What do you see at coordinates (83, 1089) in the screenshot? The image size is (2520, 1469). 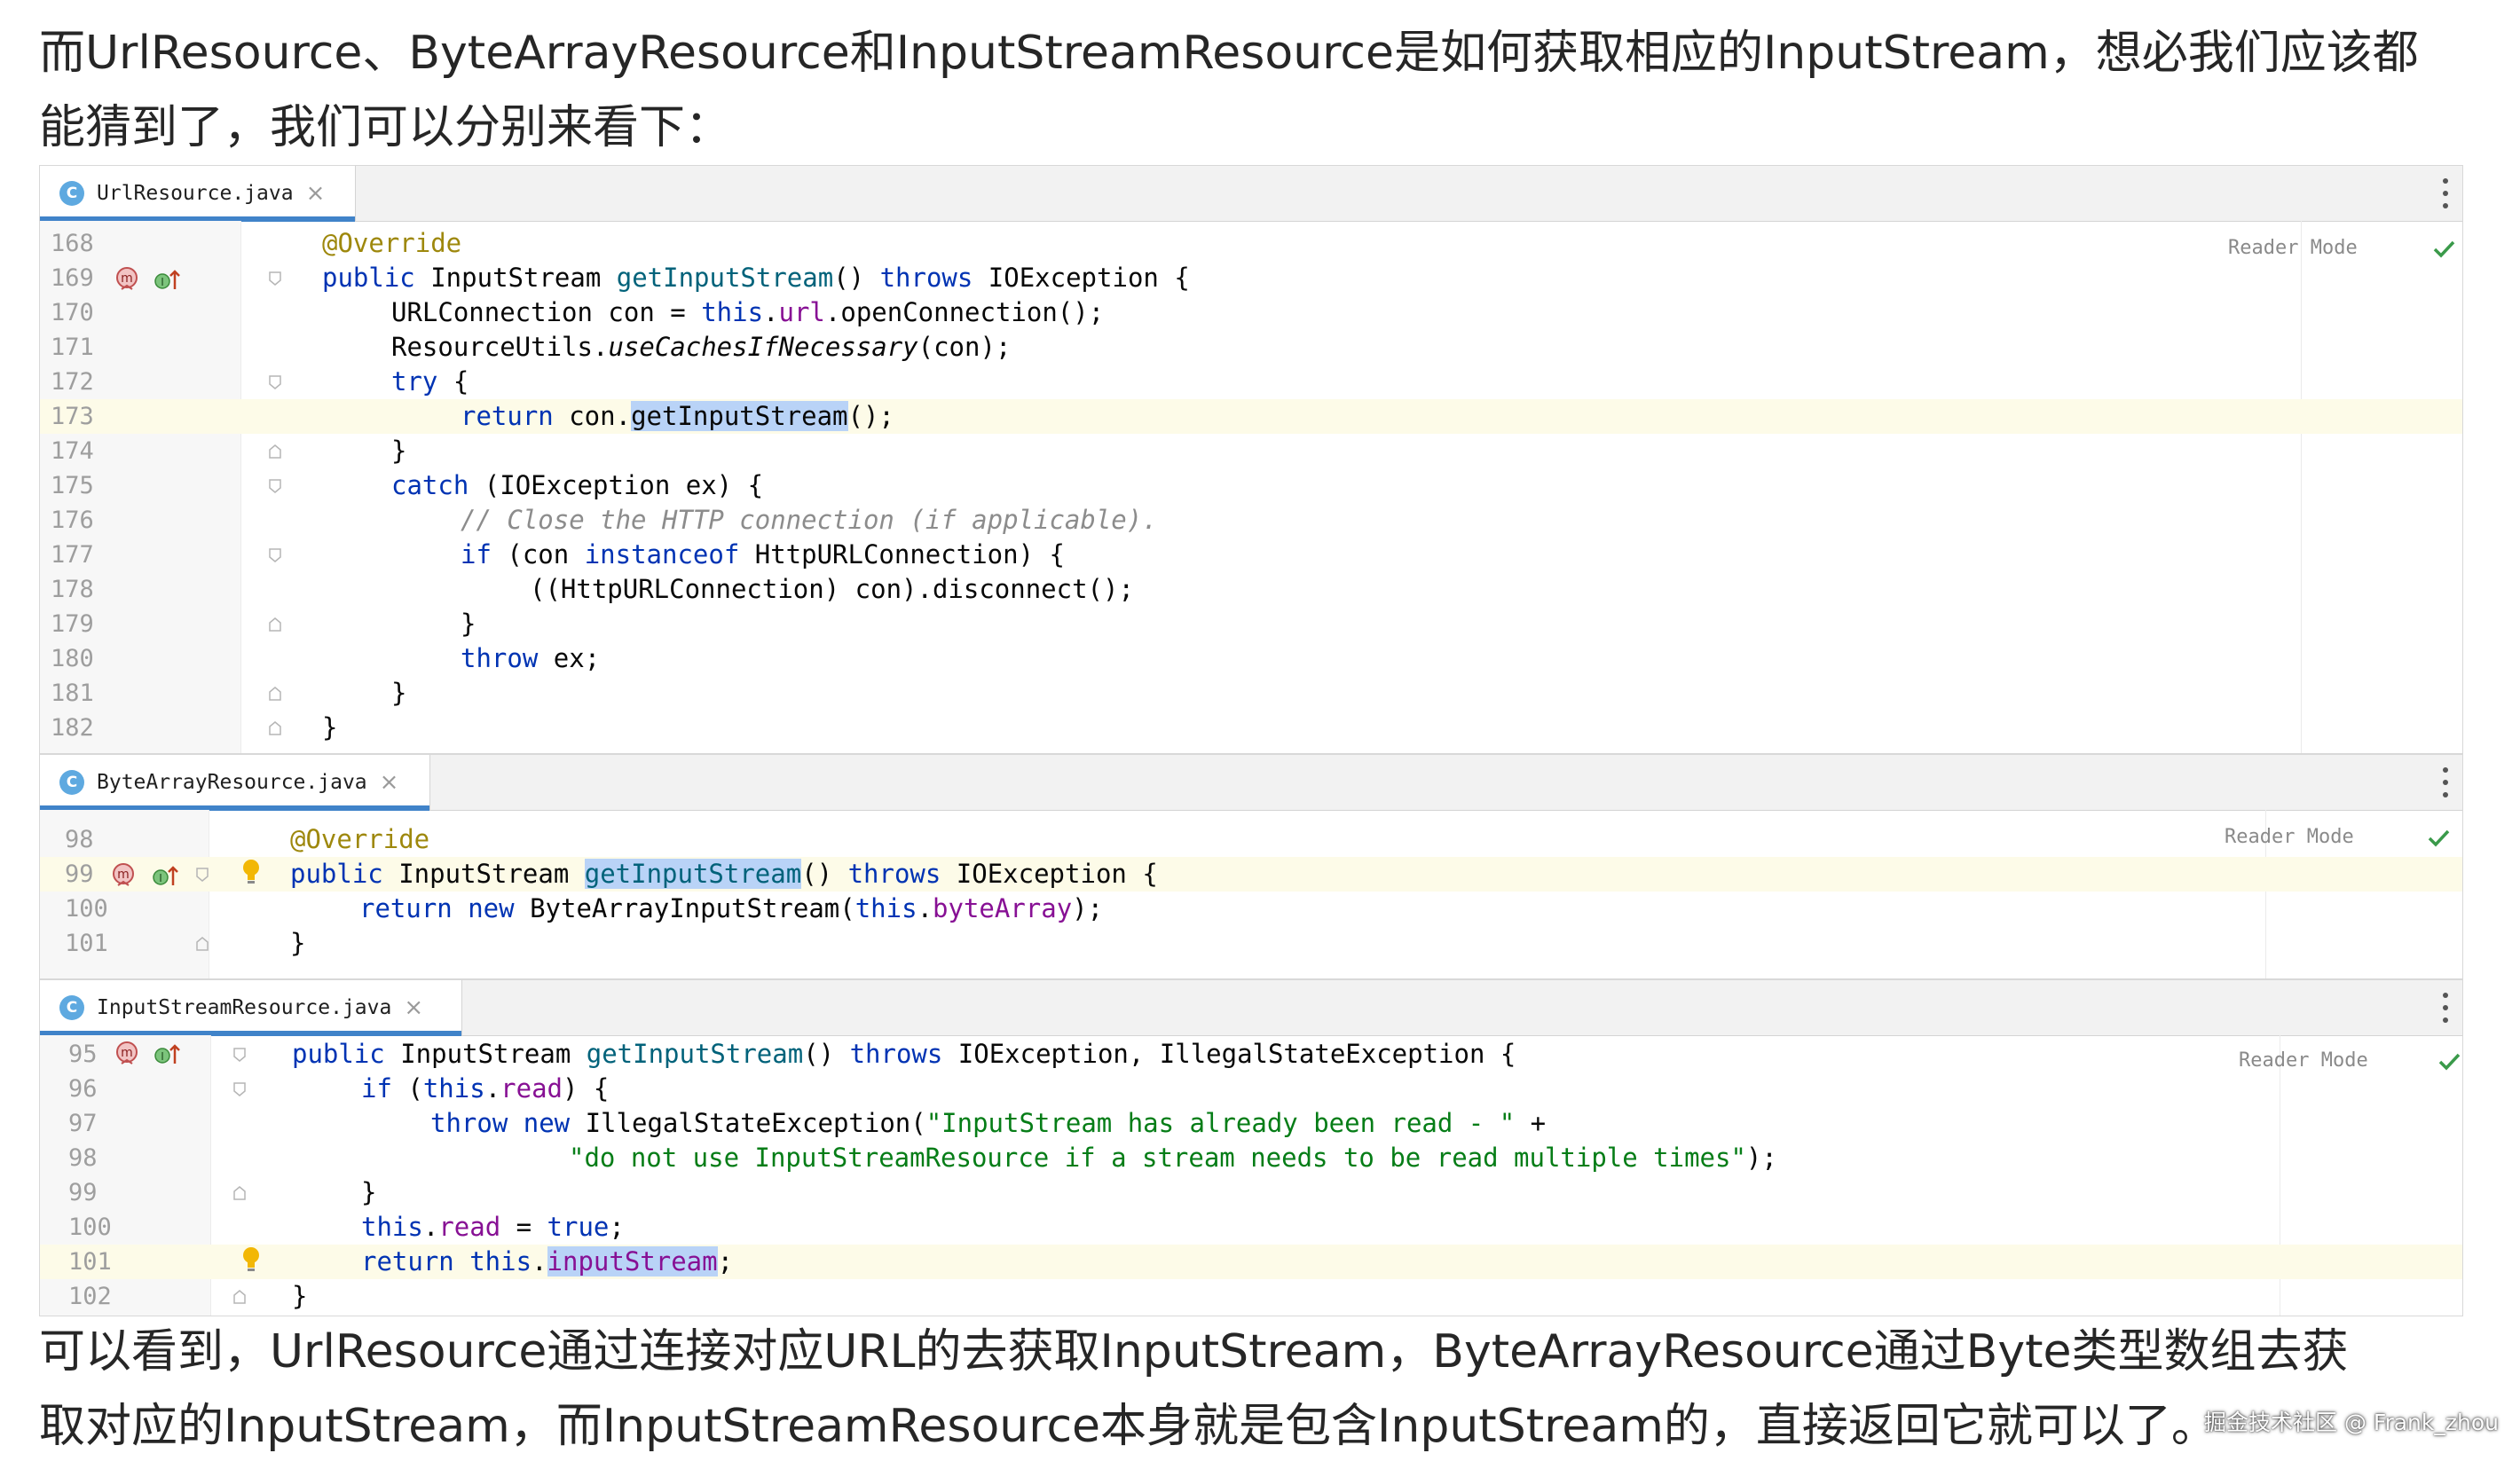 I see `line-number: 96` at bounding box center [83, 1089].